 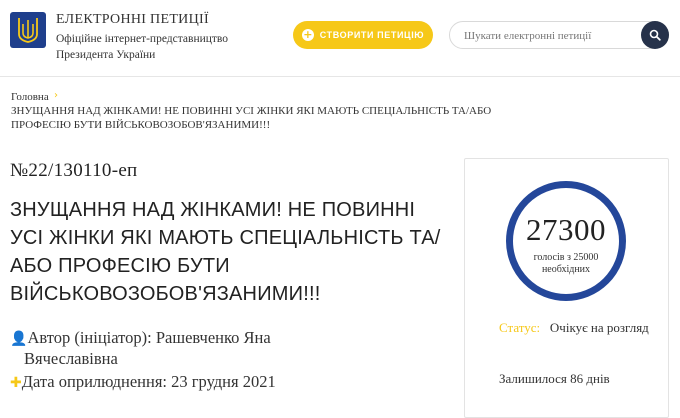 I want to click on votes-count: 27300, so click(x=566, y=229).